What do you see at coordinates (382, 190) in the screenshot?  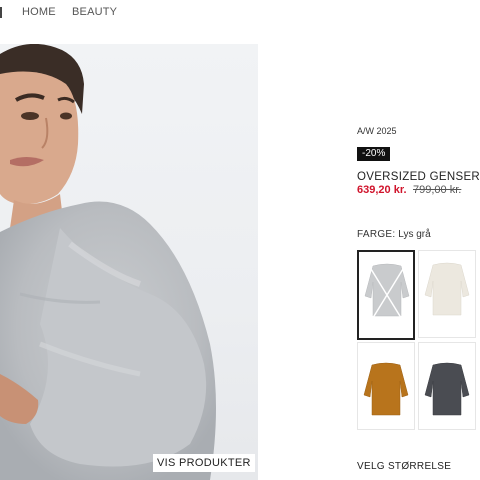 I see `sale-price: 639,20 kr.` at bounding box center [382, 190].